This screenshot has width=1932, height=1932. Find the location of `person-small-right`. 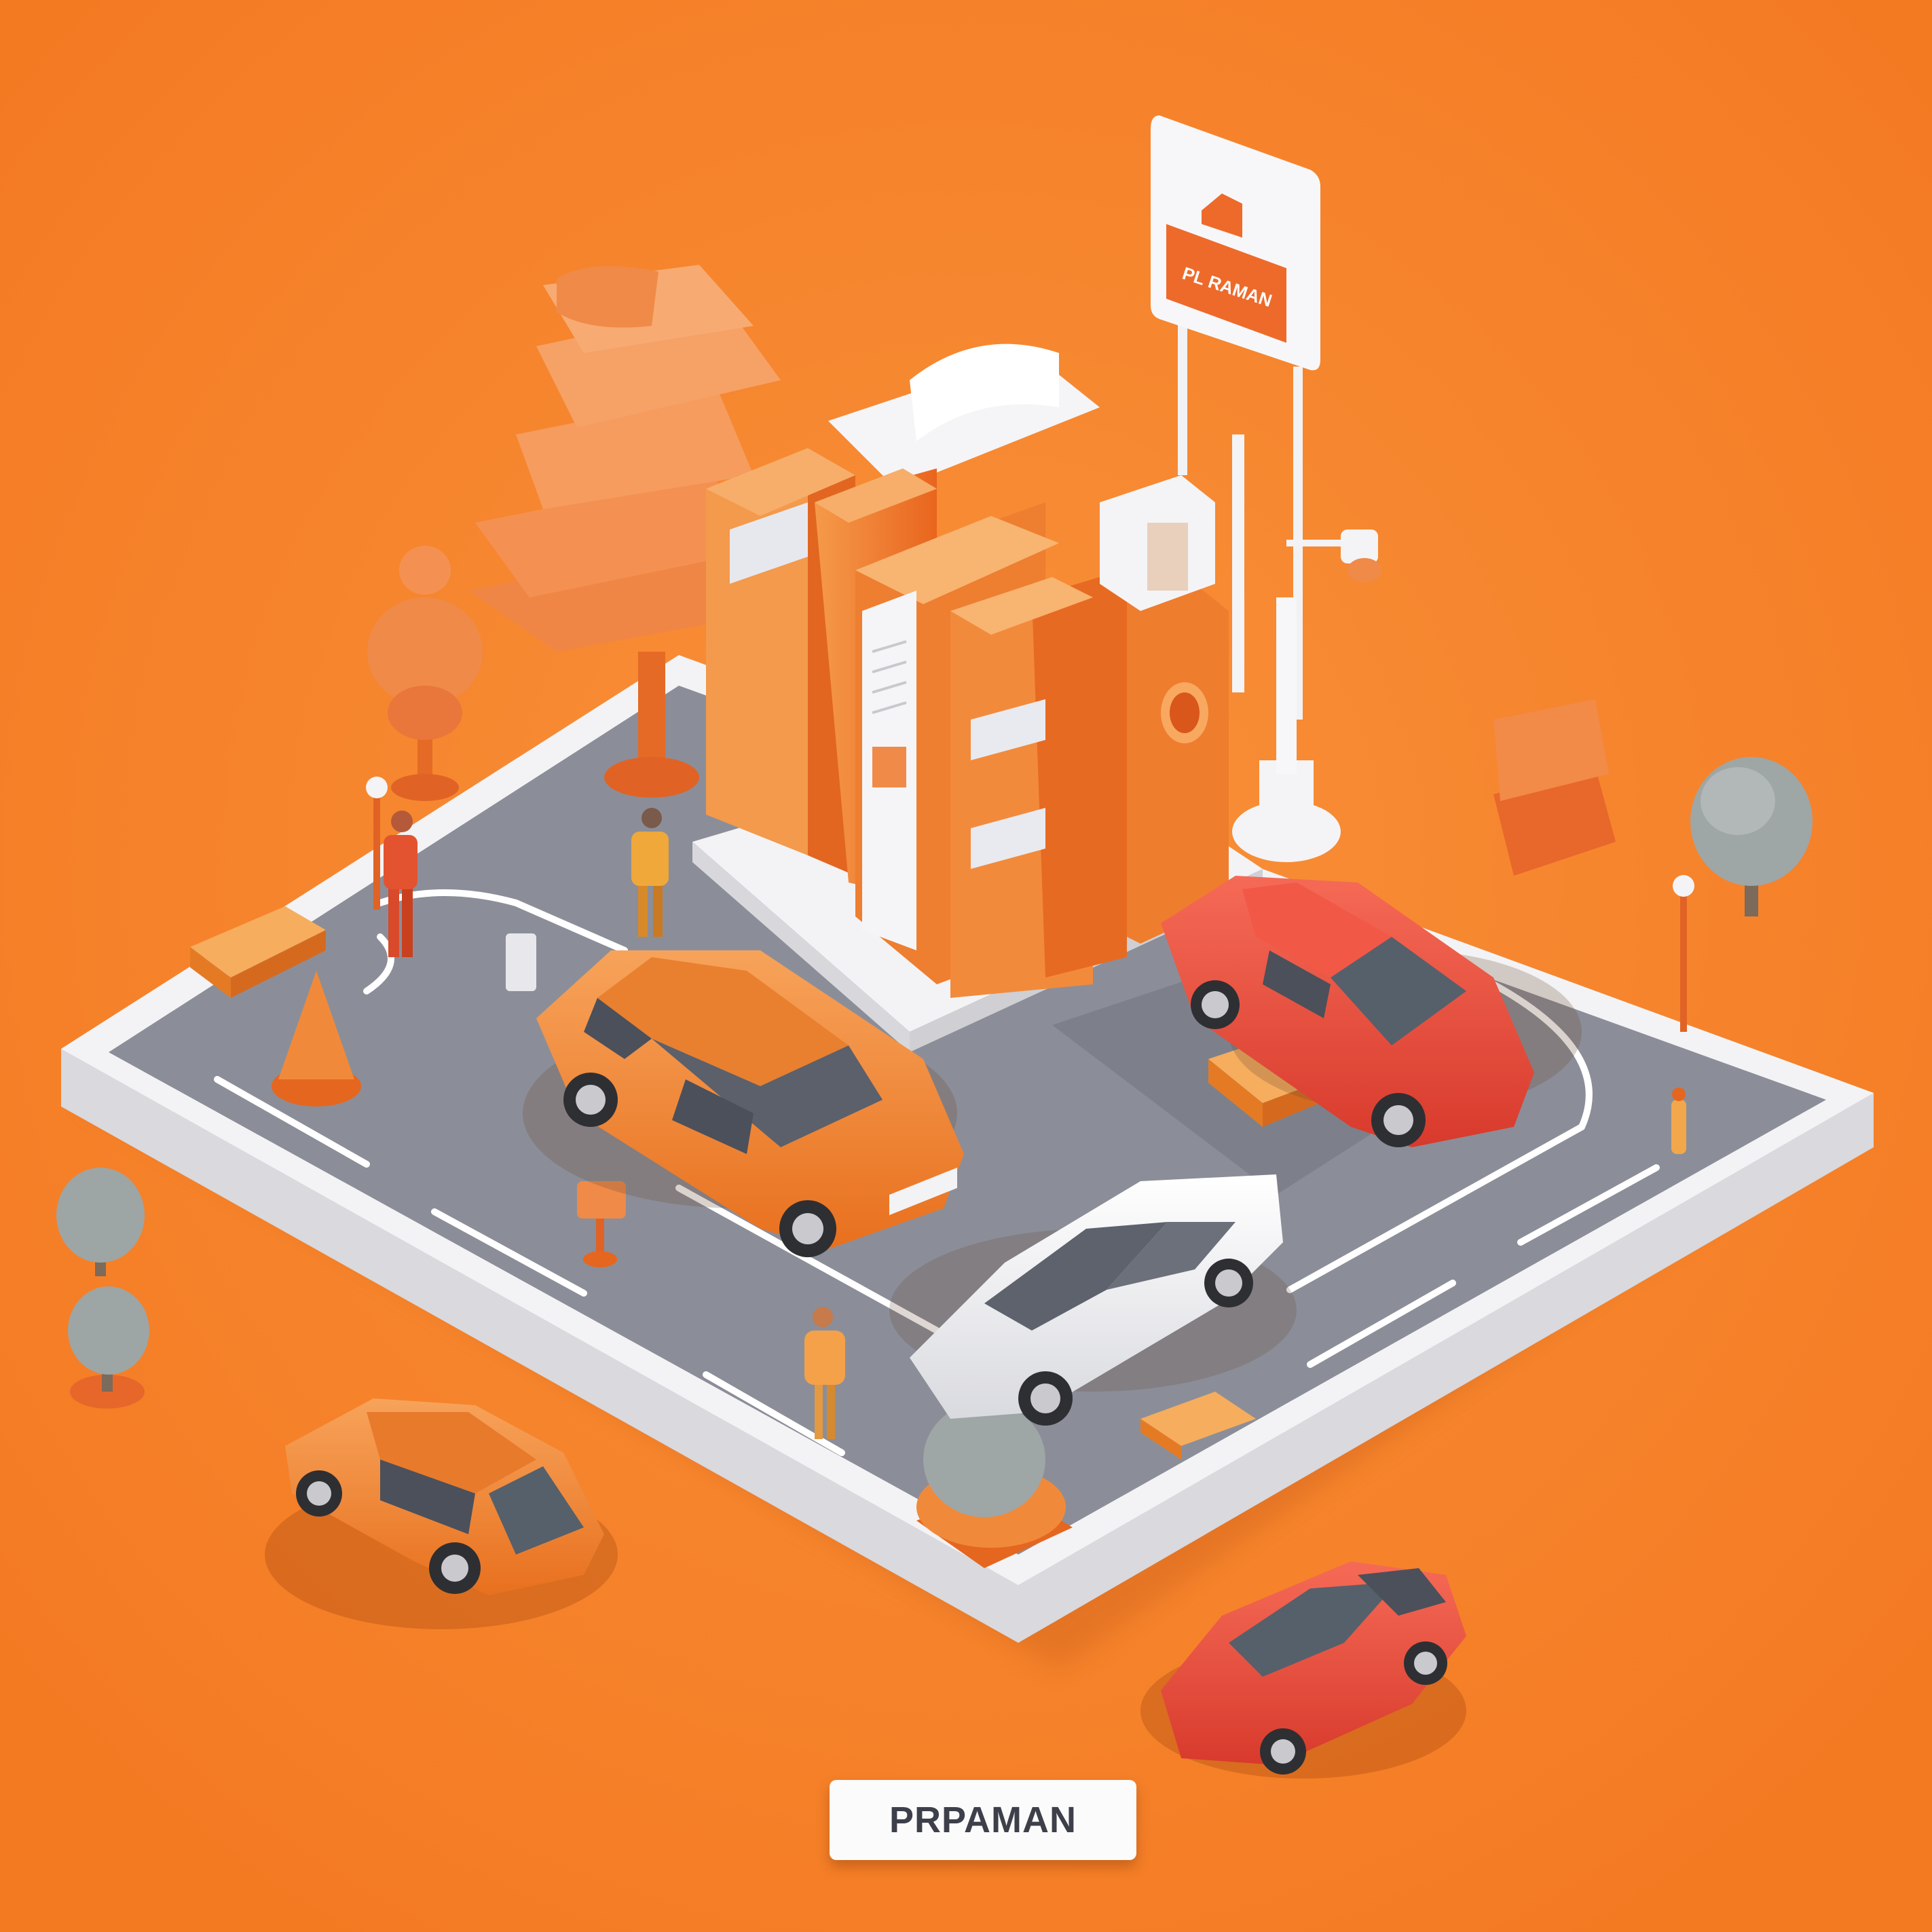

person-small-right is located at coordinates (1678, 1121).